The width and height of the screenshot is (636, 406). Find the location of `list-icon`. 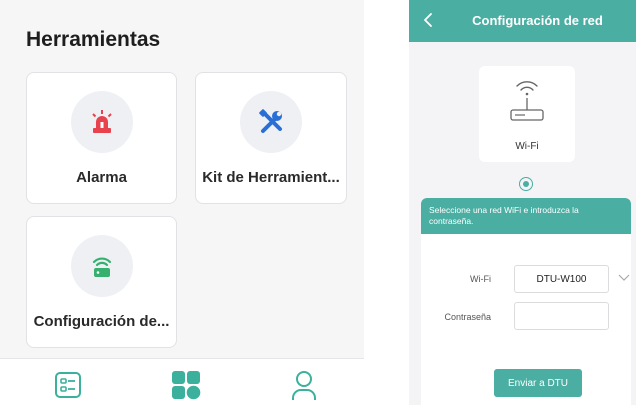

list-icon is located at coordinates (68, 385).